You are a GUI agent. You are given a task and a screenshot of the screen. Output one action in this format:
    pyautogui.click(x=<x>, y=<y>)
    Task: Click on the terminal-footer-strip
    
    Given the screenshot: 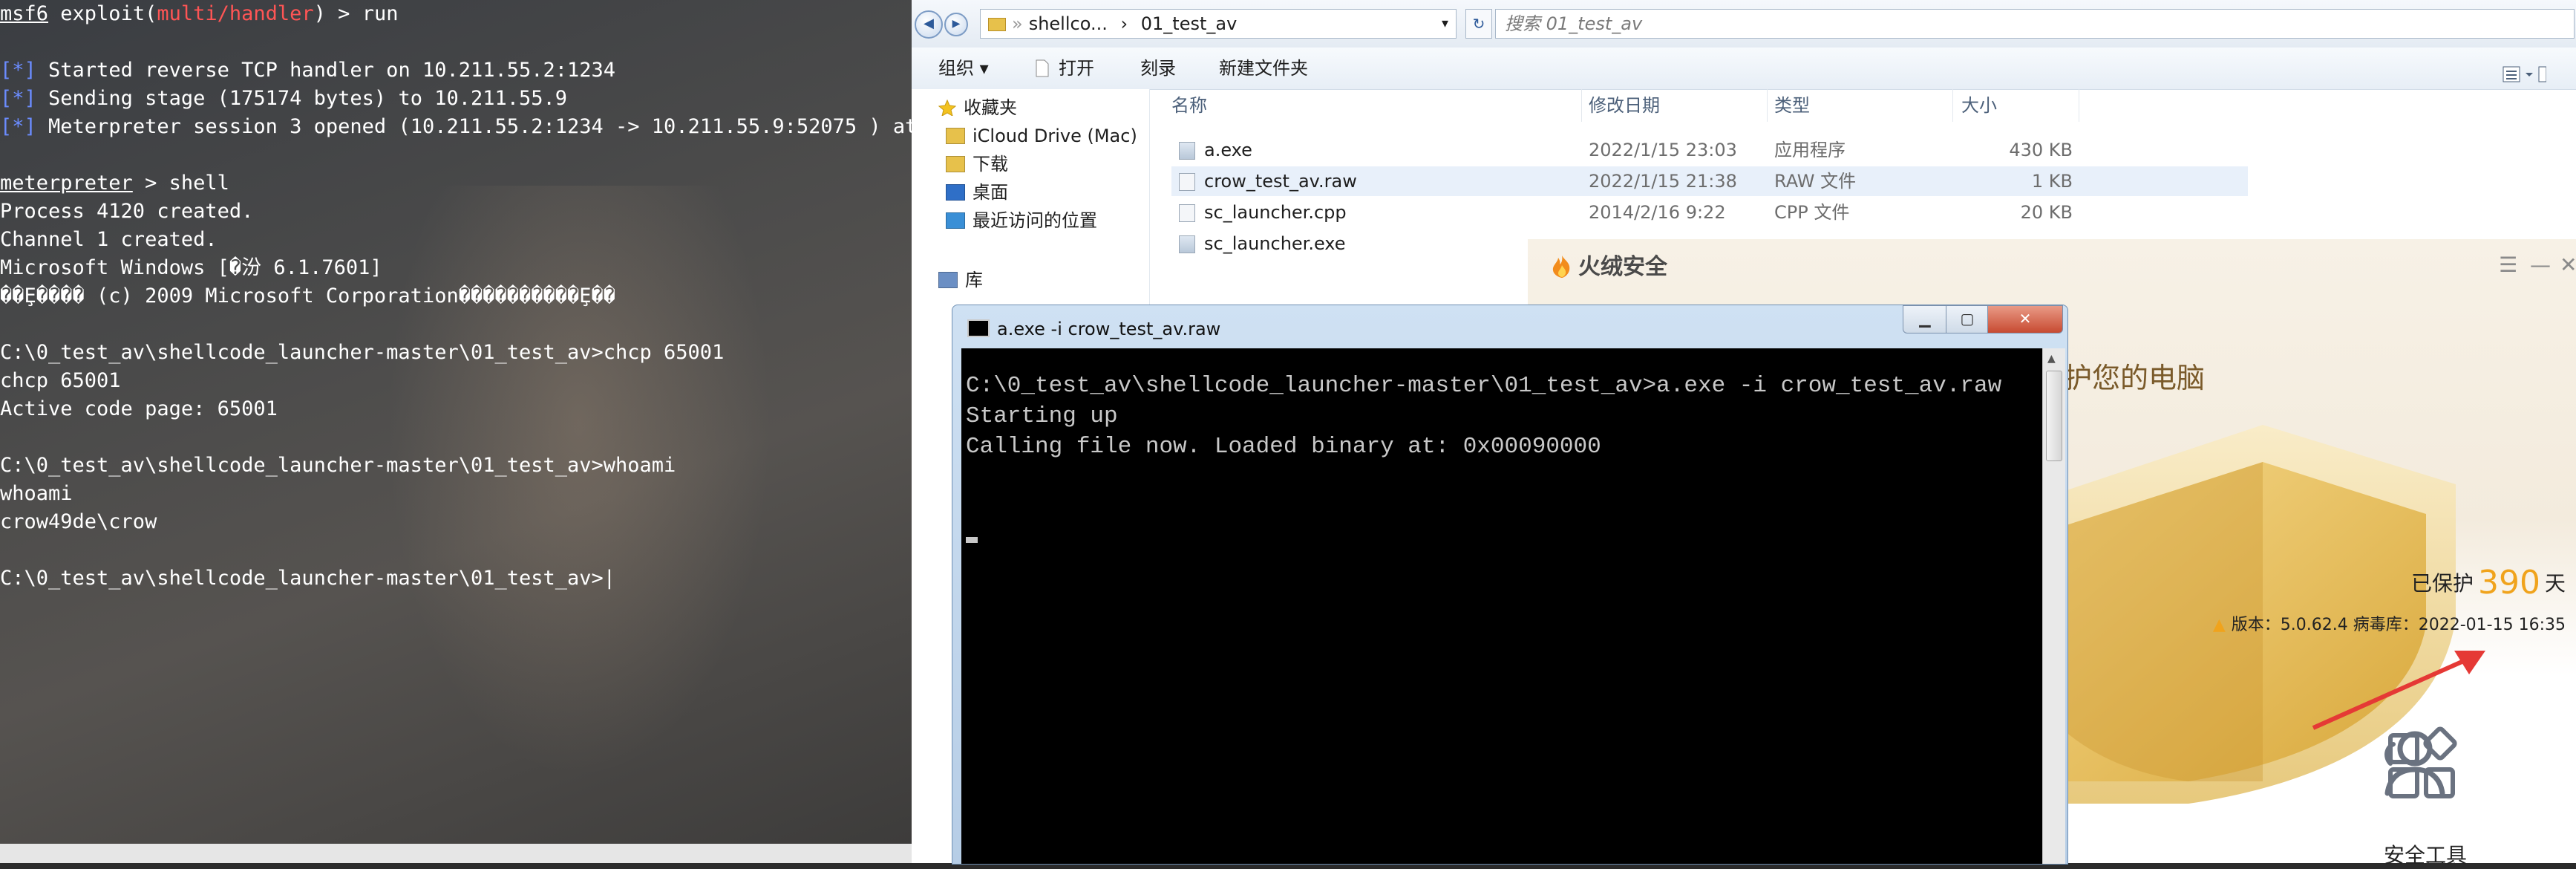 What is the action you would take?
    pyautogui.click(x=456, y=854)
    